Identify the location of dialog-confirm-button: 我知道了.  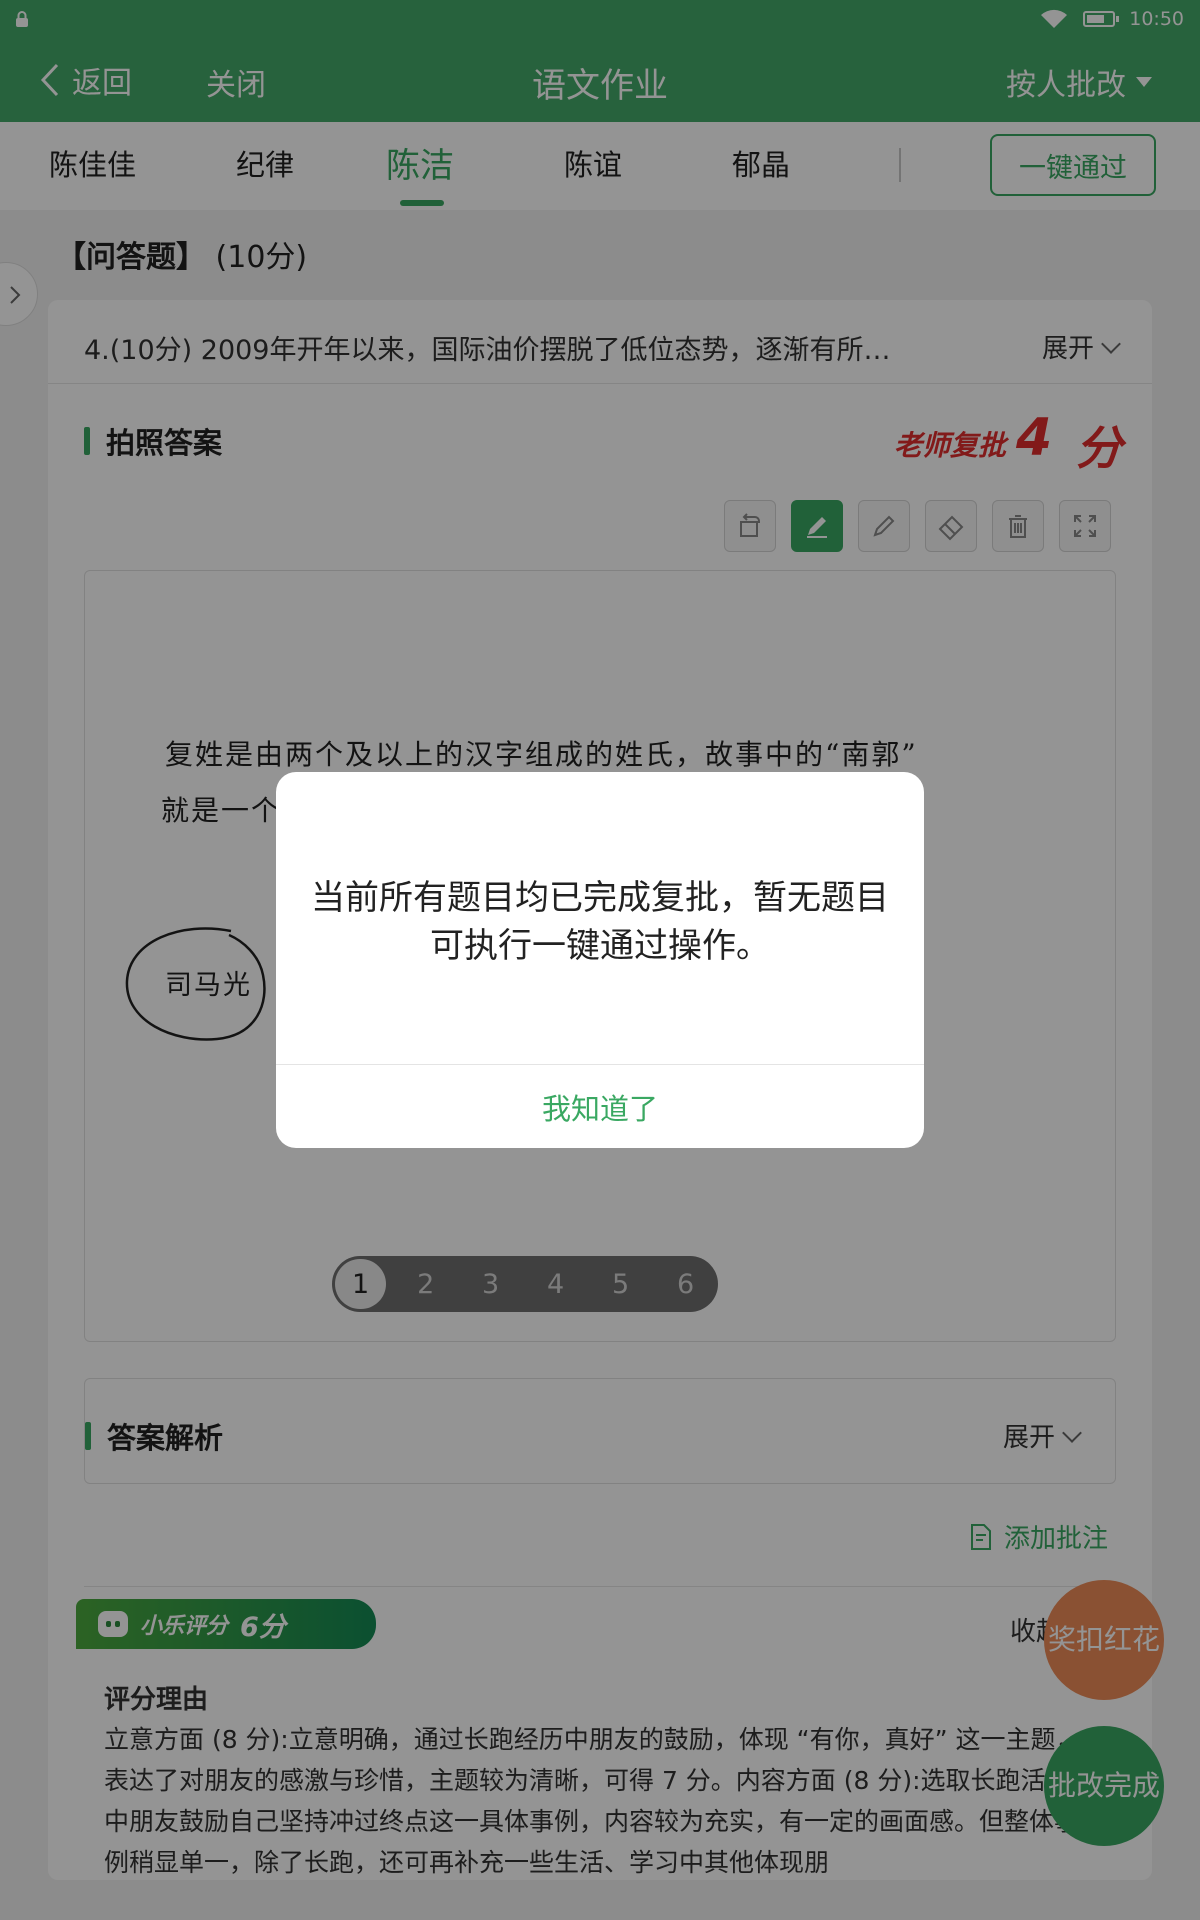
(600, 1106).